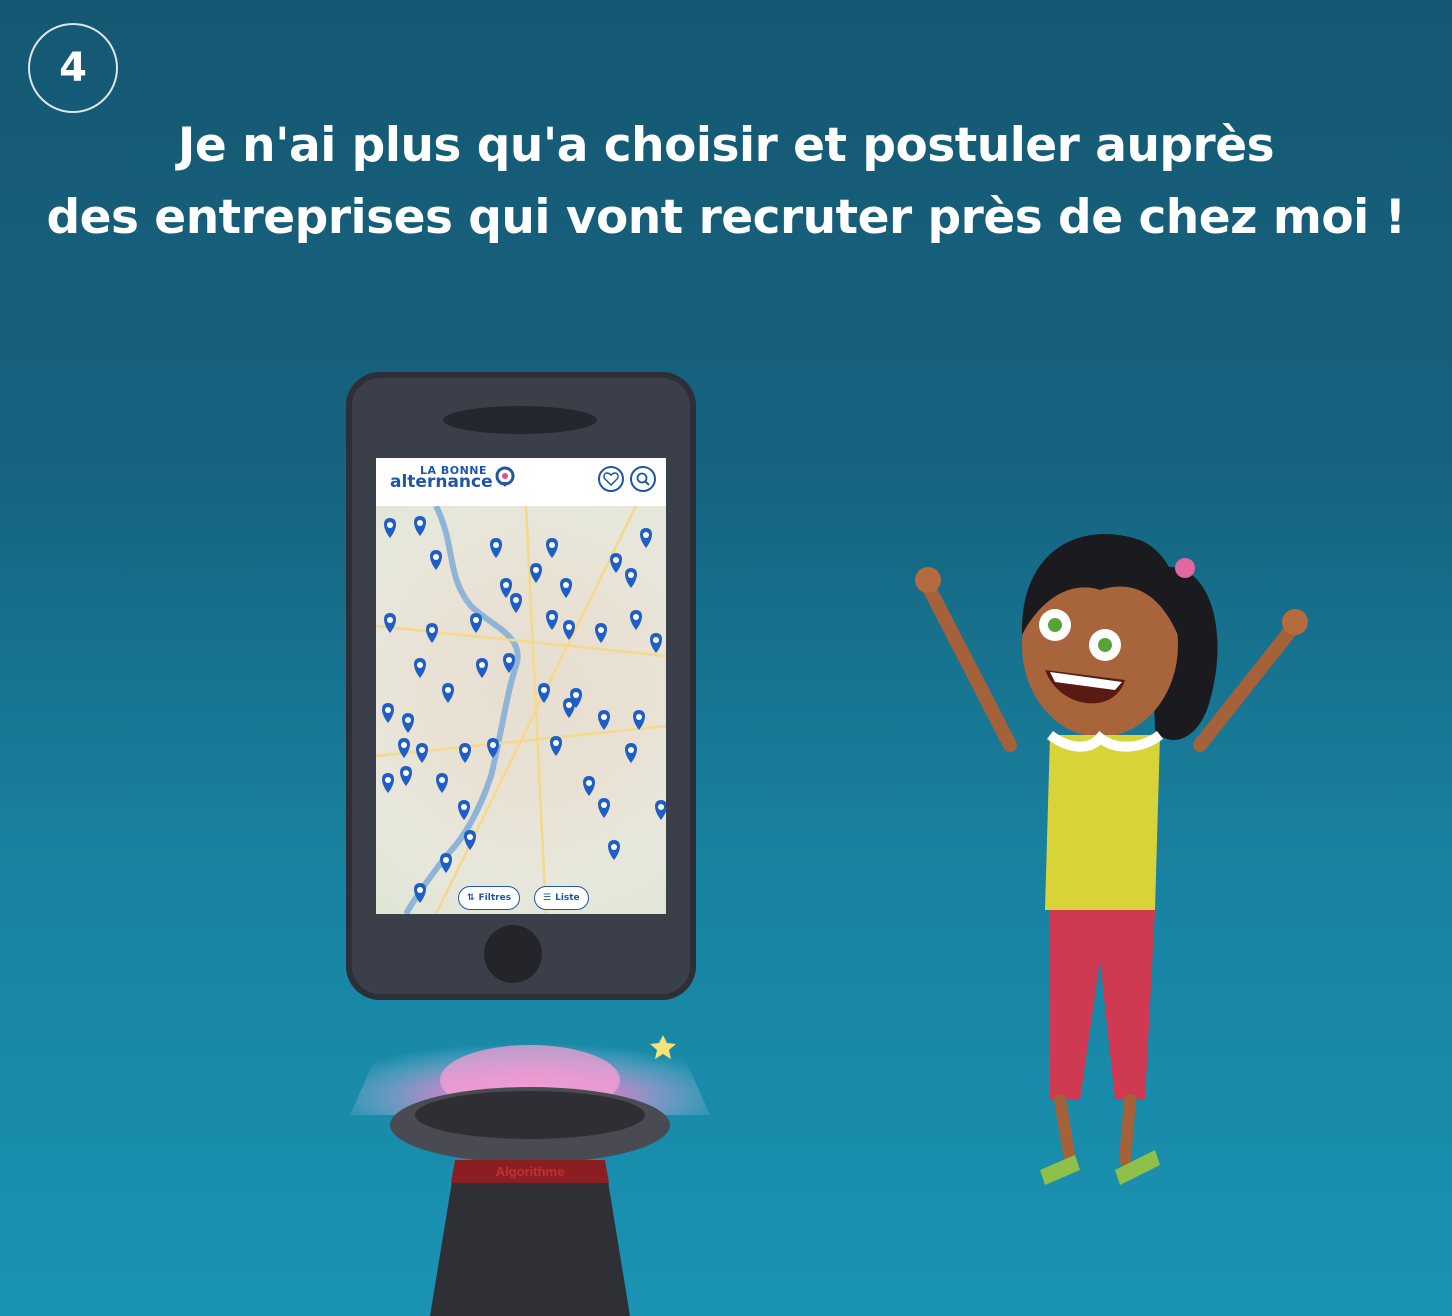  I want to click on favorites-button, so click(611, 479).